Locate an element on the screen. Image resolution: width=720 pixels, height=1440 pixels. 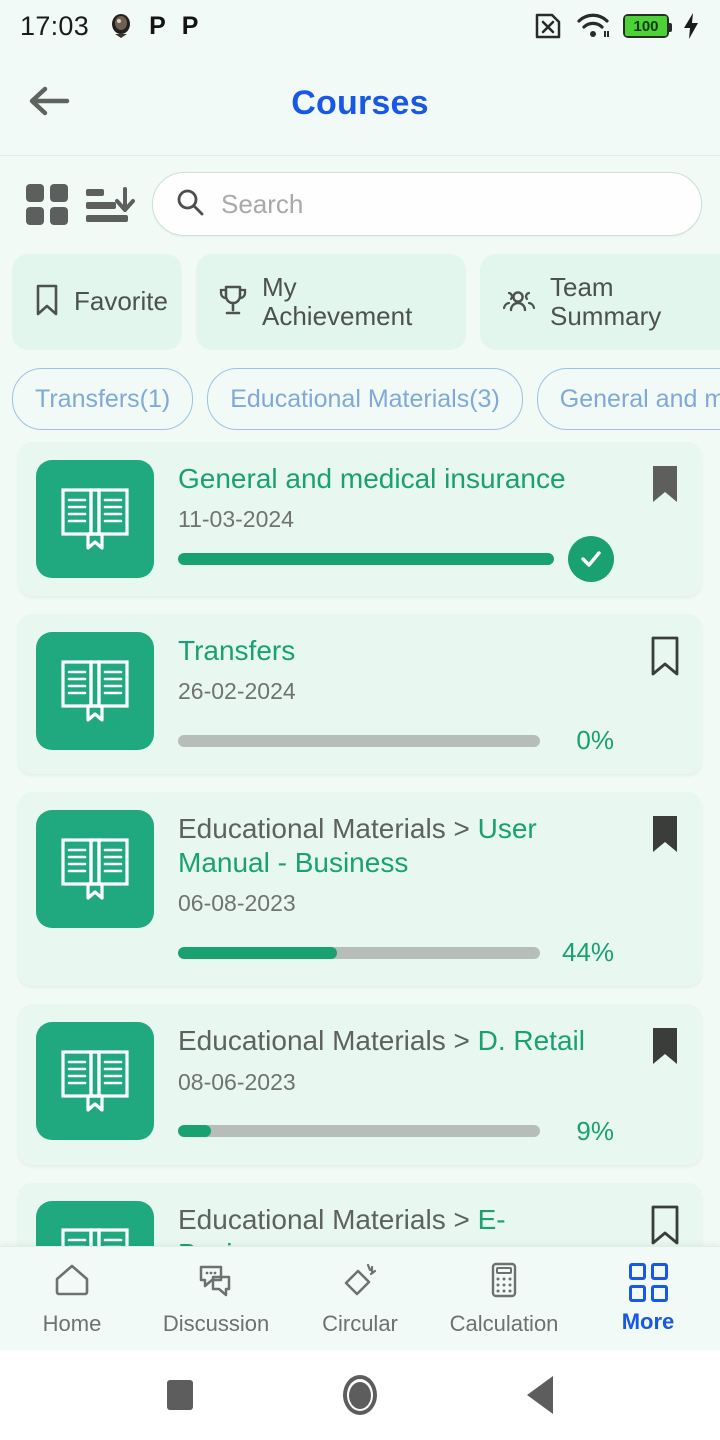
back-button is located at coordinates (49, 103).